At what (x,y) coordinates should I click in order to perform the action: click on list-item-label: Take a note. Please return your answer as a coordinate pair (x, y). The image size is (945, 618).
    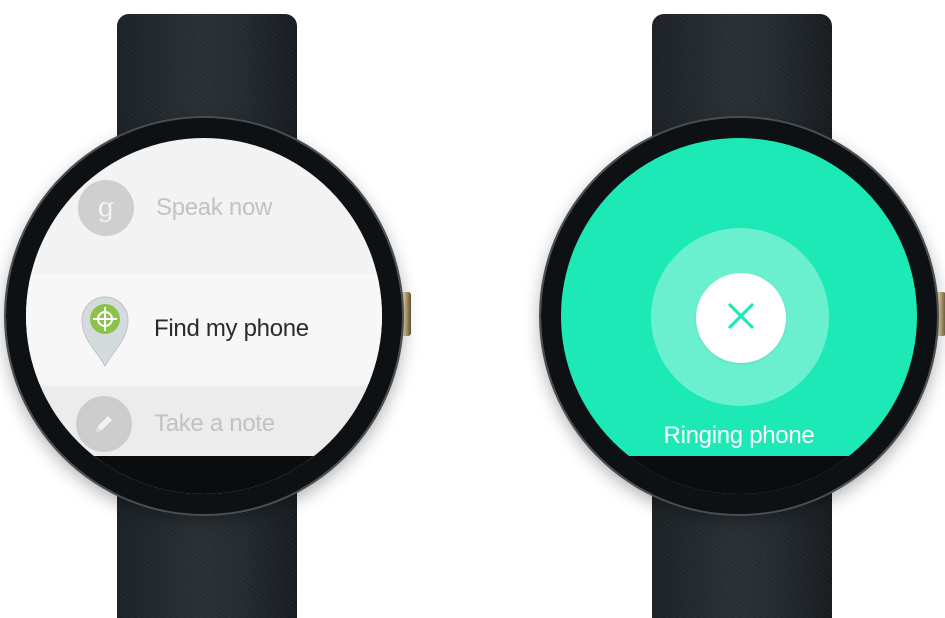
    Looking at the image, I should click on (214, 423).